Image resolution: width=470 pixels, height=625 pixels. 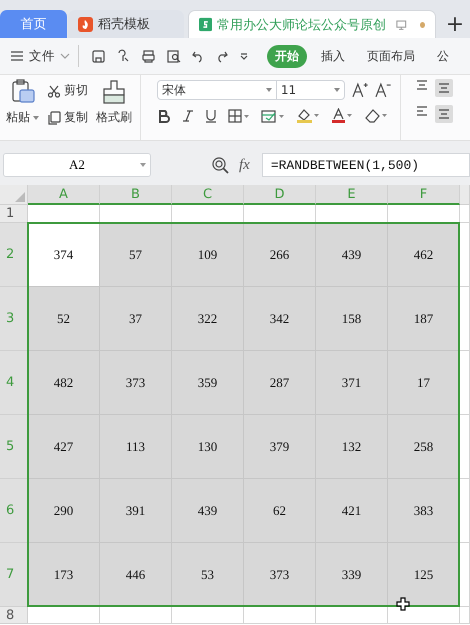 What do you see at coordinates (211, 116) in the screenshot?
I see `underline-icon` at bounding box center [211, 116].